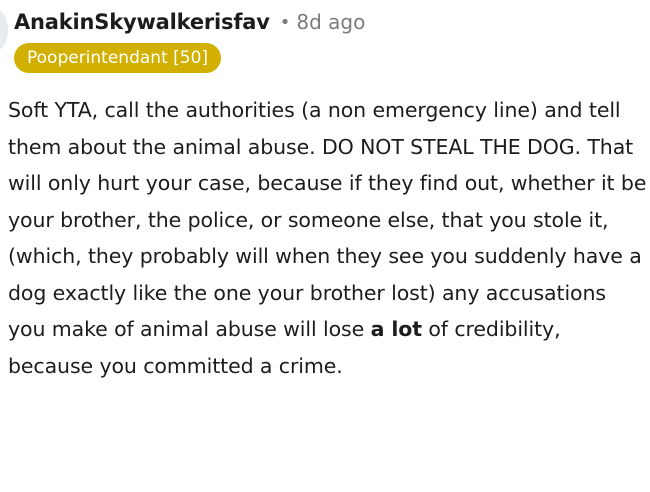 The width and height of the screenshot is (650, 492). Describe the element at coordinates (330, 22) in the screenshot. I see `timestamp: 8d ago` at that location.